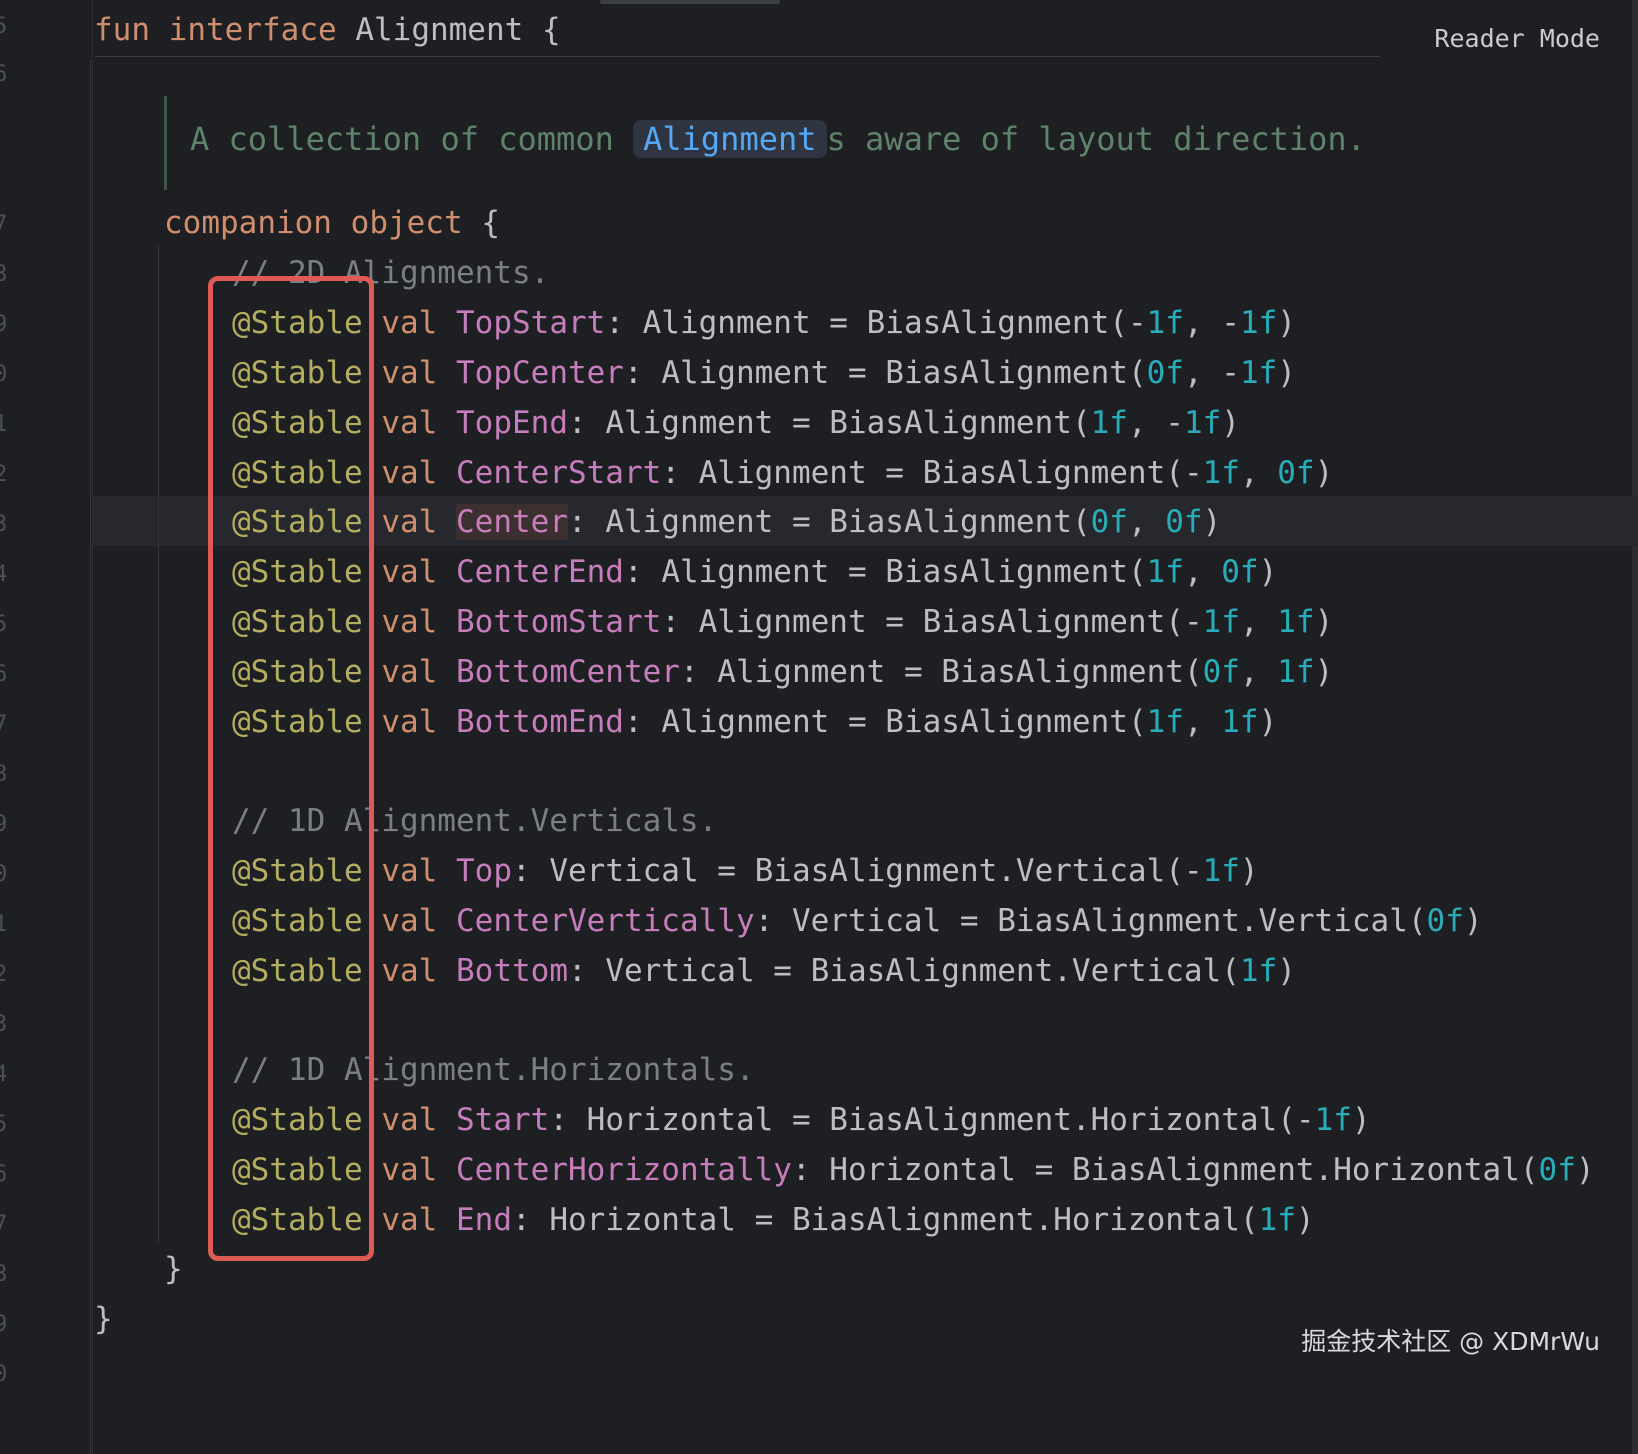 The image size is (1638, 1454). I want to click on companion-object-line: companion object {, so click(332, 223).